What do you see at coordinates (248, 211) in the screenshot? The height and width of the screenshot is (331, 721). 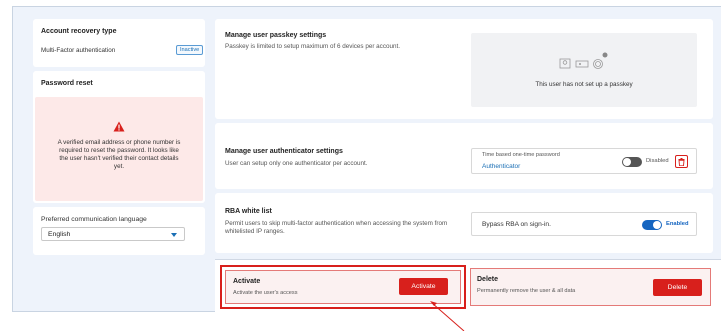 I see `rba-title: RBA white list` at bounding box center [248, 211].